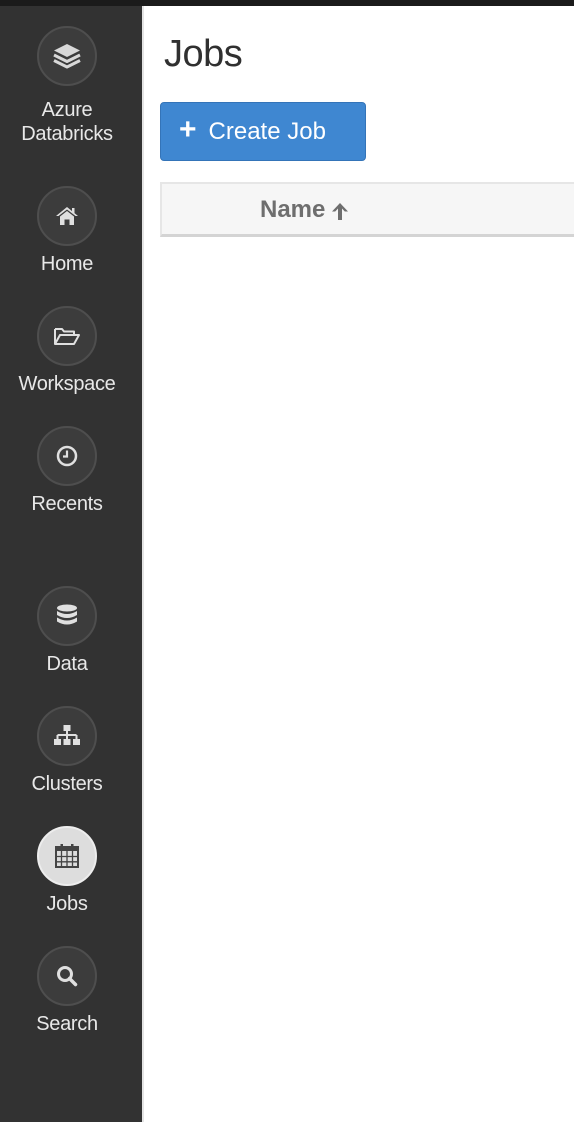 Image resolution: width=574 pixels, height=1122 pixels. I want to click on sidebar-item-clusters: Clusters, so click(67, 751).